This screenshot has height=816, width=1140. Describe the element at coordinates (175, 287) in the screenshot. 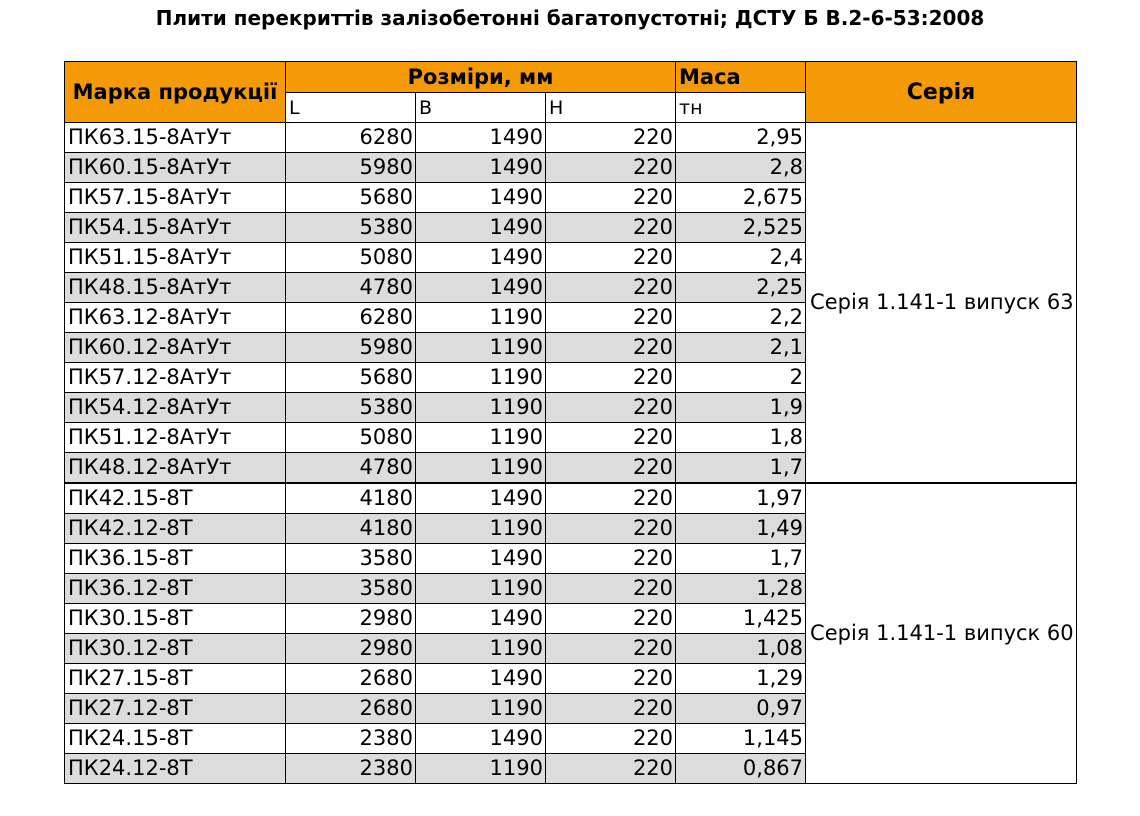

I see `product-mark-cell: ПК48.15-8АтУт` at that location.